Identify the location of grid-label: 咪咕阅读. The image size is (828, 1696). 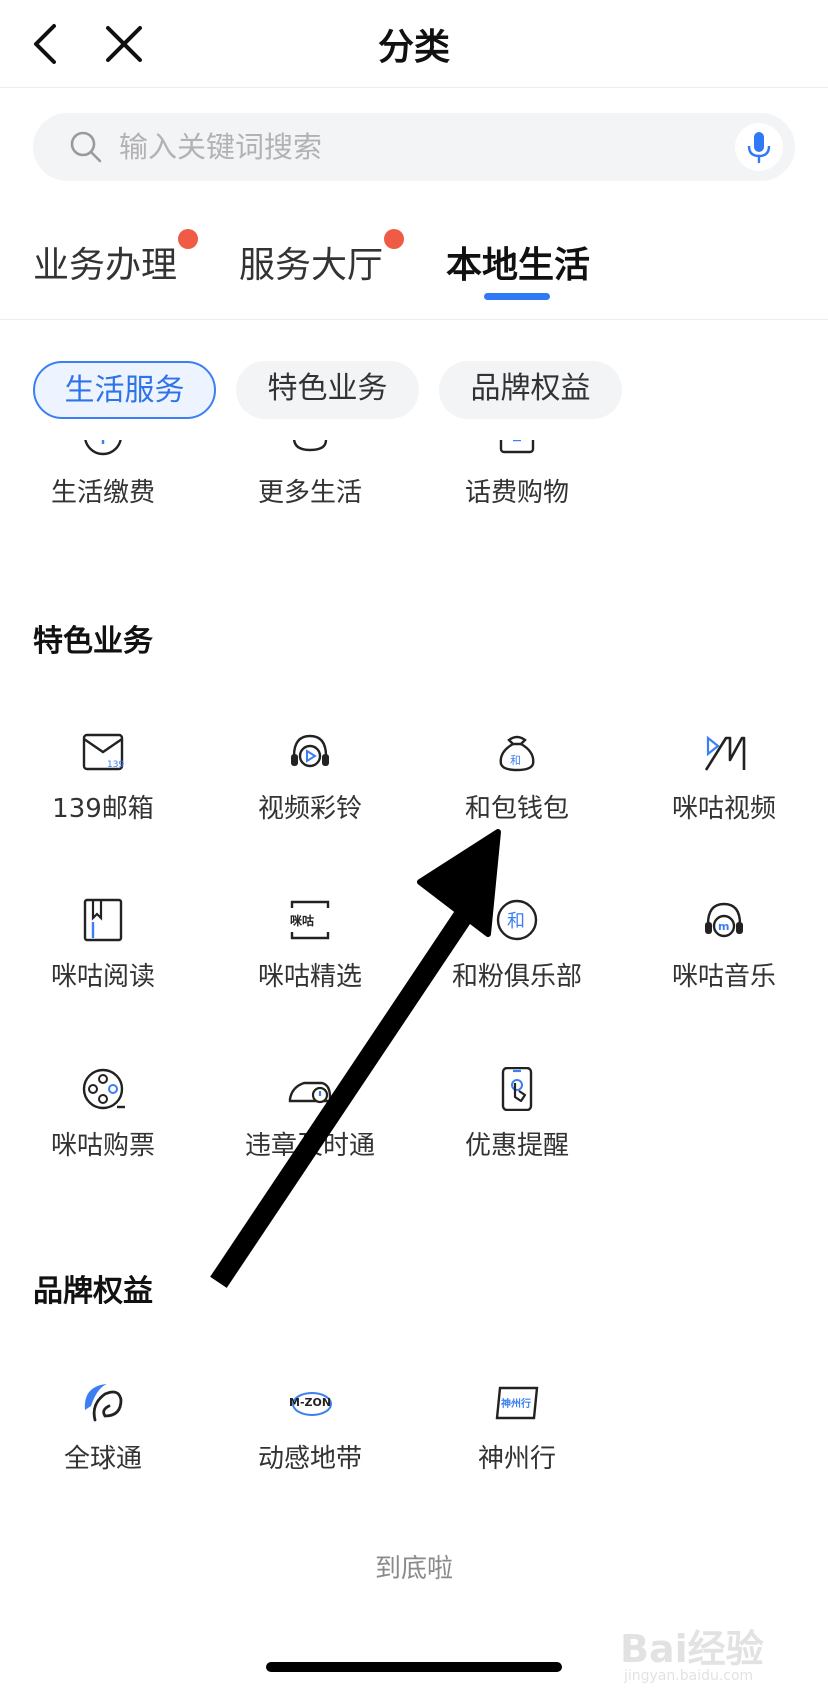
(102, 977).